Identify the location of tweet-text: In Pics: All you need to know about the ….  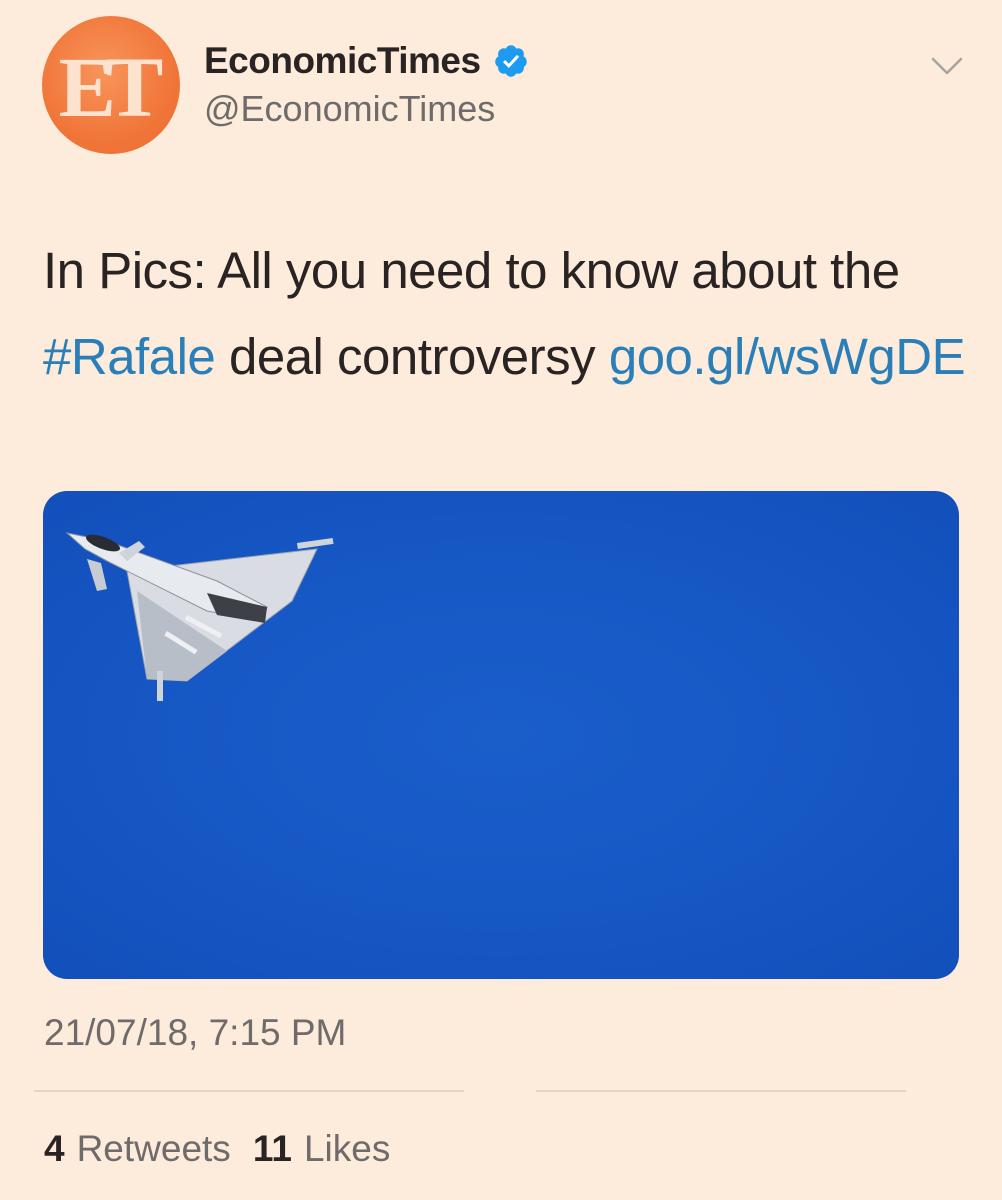
(508, 314).